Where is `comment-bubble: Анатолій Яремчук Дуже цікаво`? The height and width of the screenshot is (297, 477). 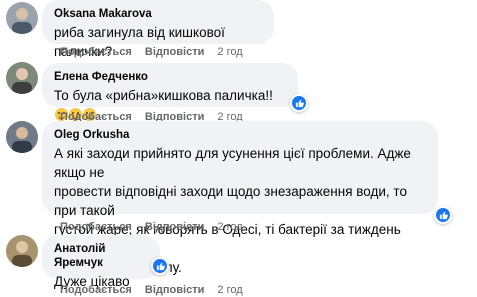
comment-bubble: Анатолій Яремчук Дуже цікаво is located at coordinates (101, 262).